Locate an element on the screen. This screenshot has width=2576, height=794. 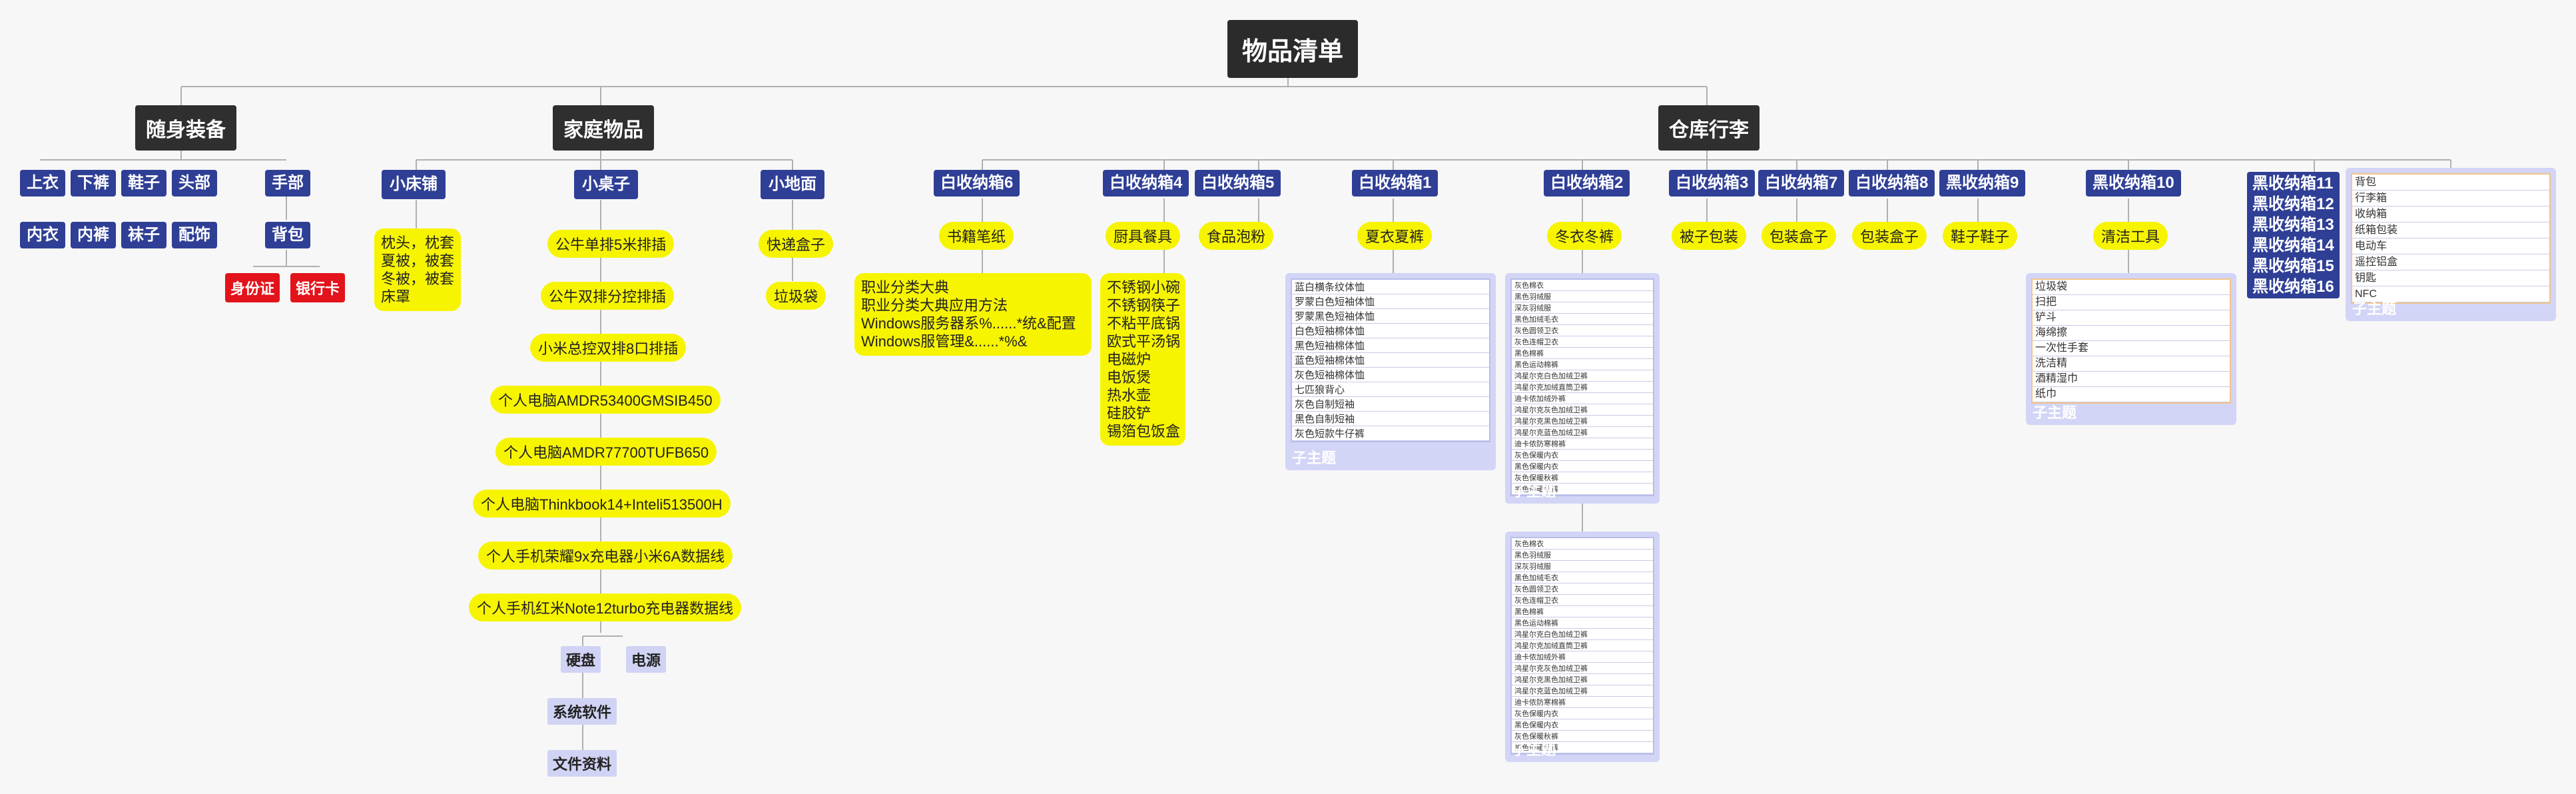
tag-food: 食品泡粉 is located at coordinates (1236, 236).